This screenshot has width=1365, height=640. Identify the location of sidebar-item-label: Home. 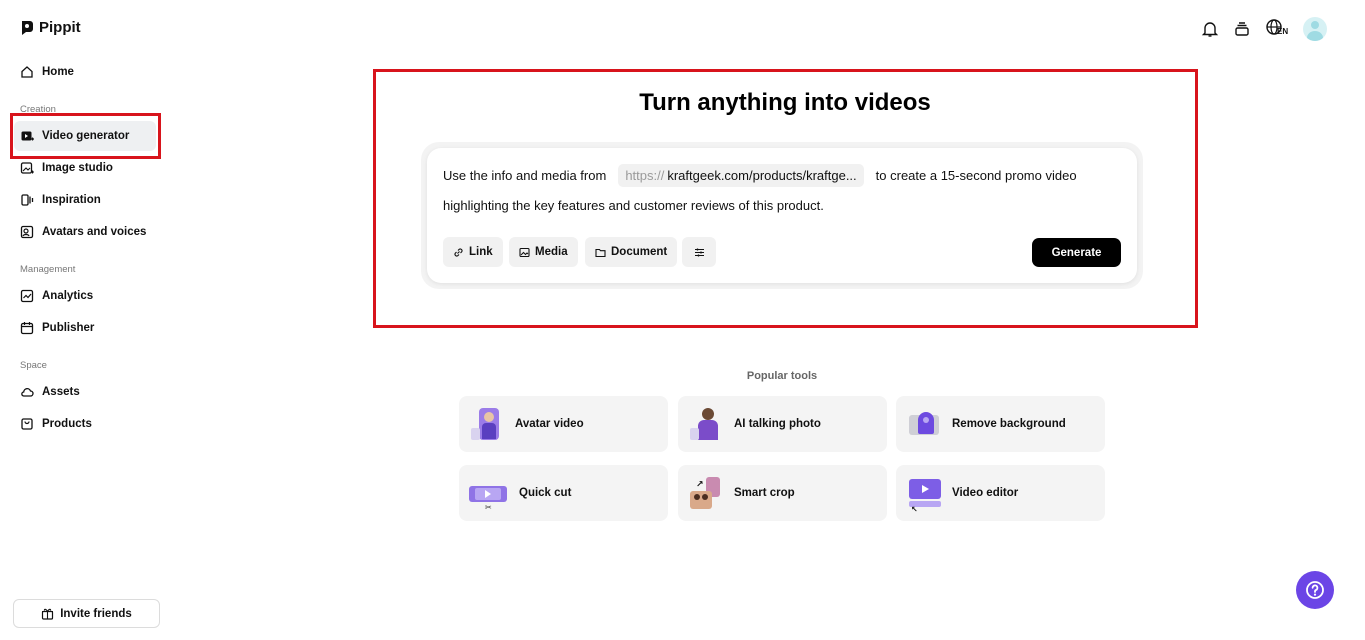
(58, 72).